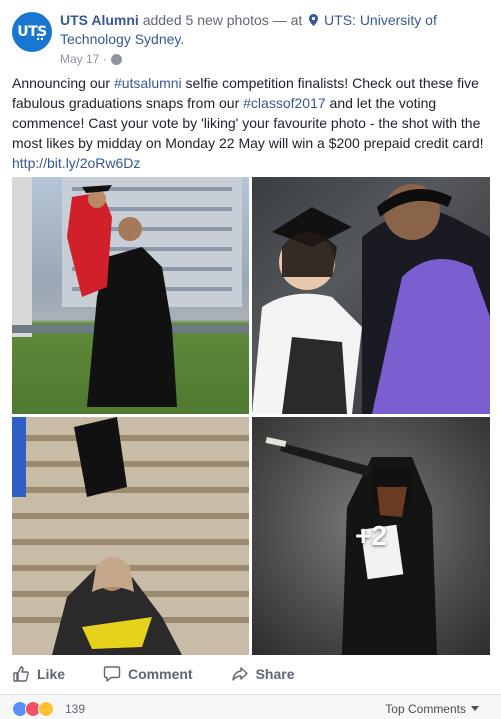 The width and height of the screenshot is (501, 719). Describe the element at coordinates (475, 708) in the screenshot. I see `caret-down-icon` at that location.